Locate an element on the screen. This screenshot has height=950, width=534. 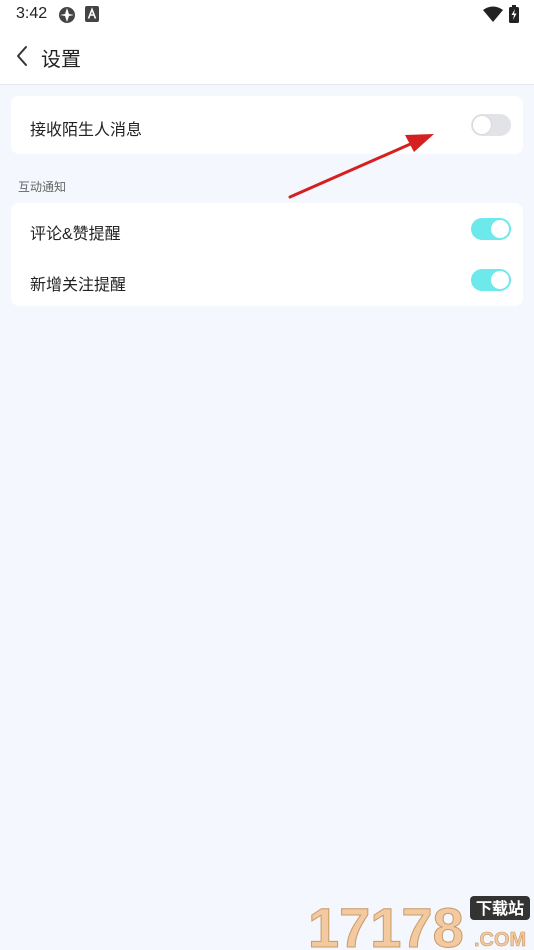
site-watermark: 17178 下载站 .COM is located at coordinates (419, 923).